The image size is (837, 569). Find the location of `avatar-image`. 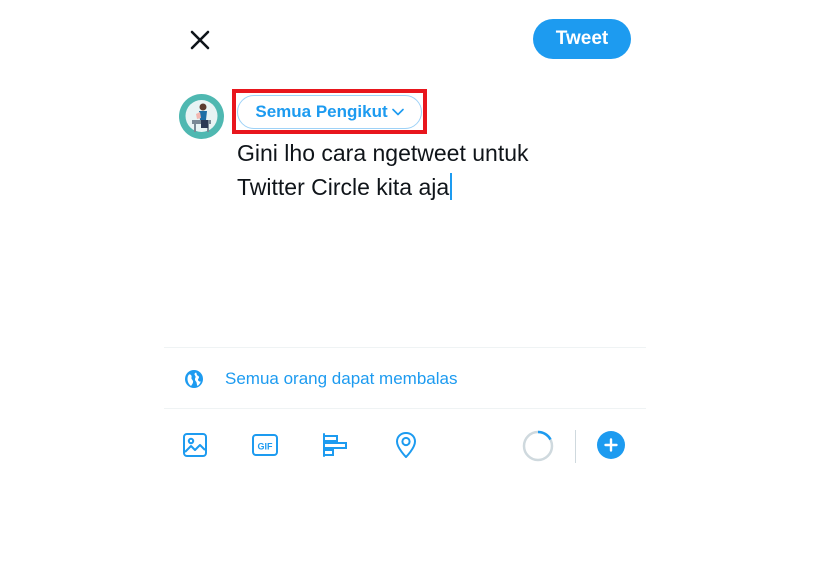

avatar-image is located at coordinates (201, 116).